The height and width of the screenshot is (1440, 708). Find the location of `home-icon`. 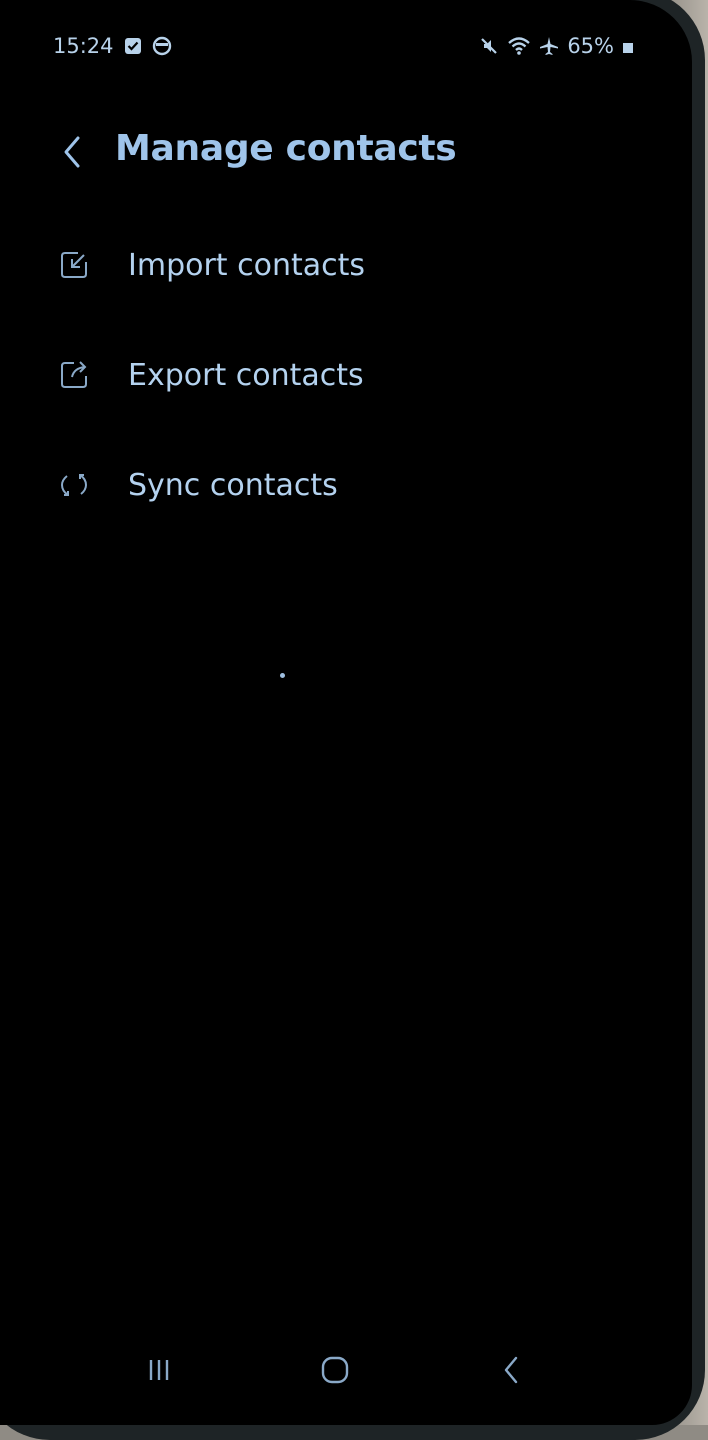

home-icon is located at coordinates (335, 1370).